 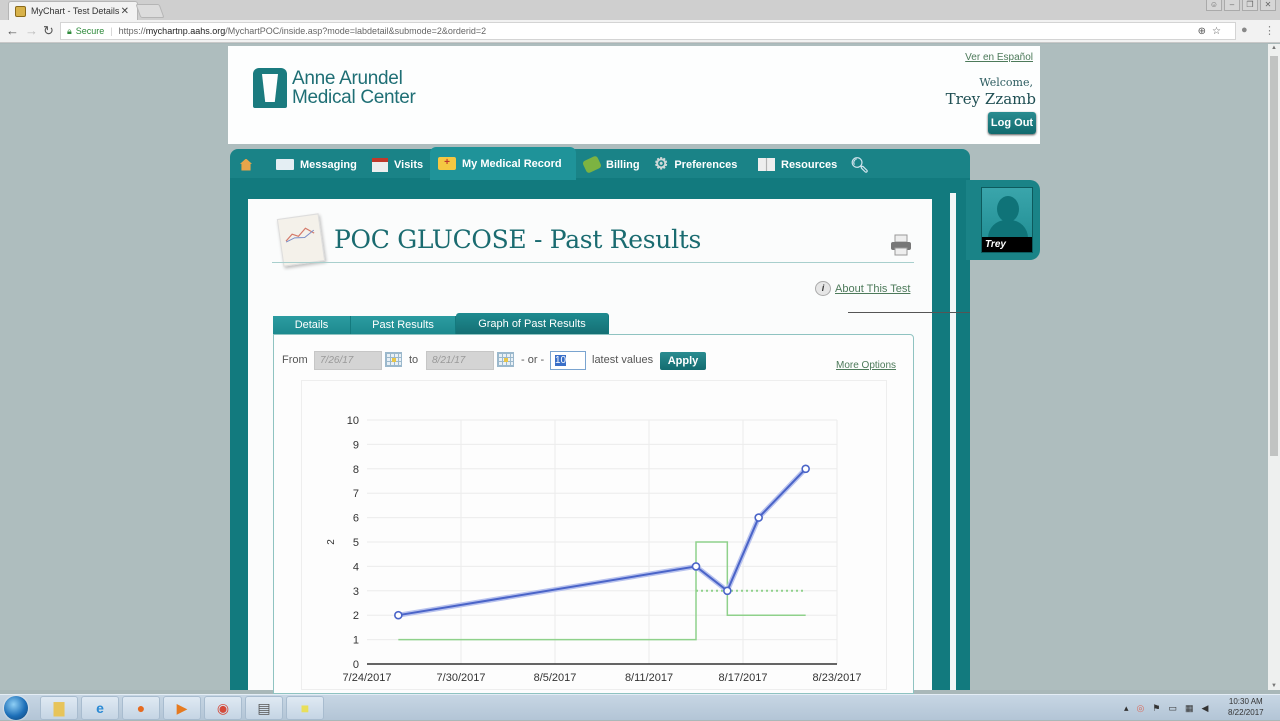 What do you see at coordinates (356, 519) in the screenshot?
I see `y-tick-label: 6` at bounding box center [356, 519].